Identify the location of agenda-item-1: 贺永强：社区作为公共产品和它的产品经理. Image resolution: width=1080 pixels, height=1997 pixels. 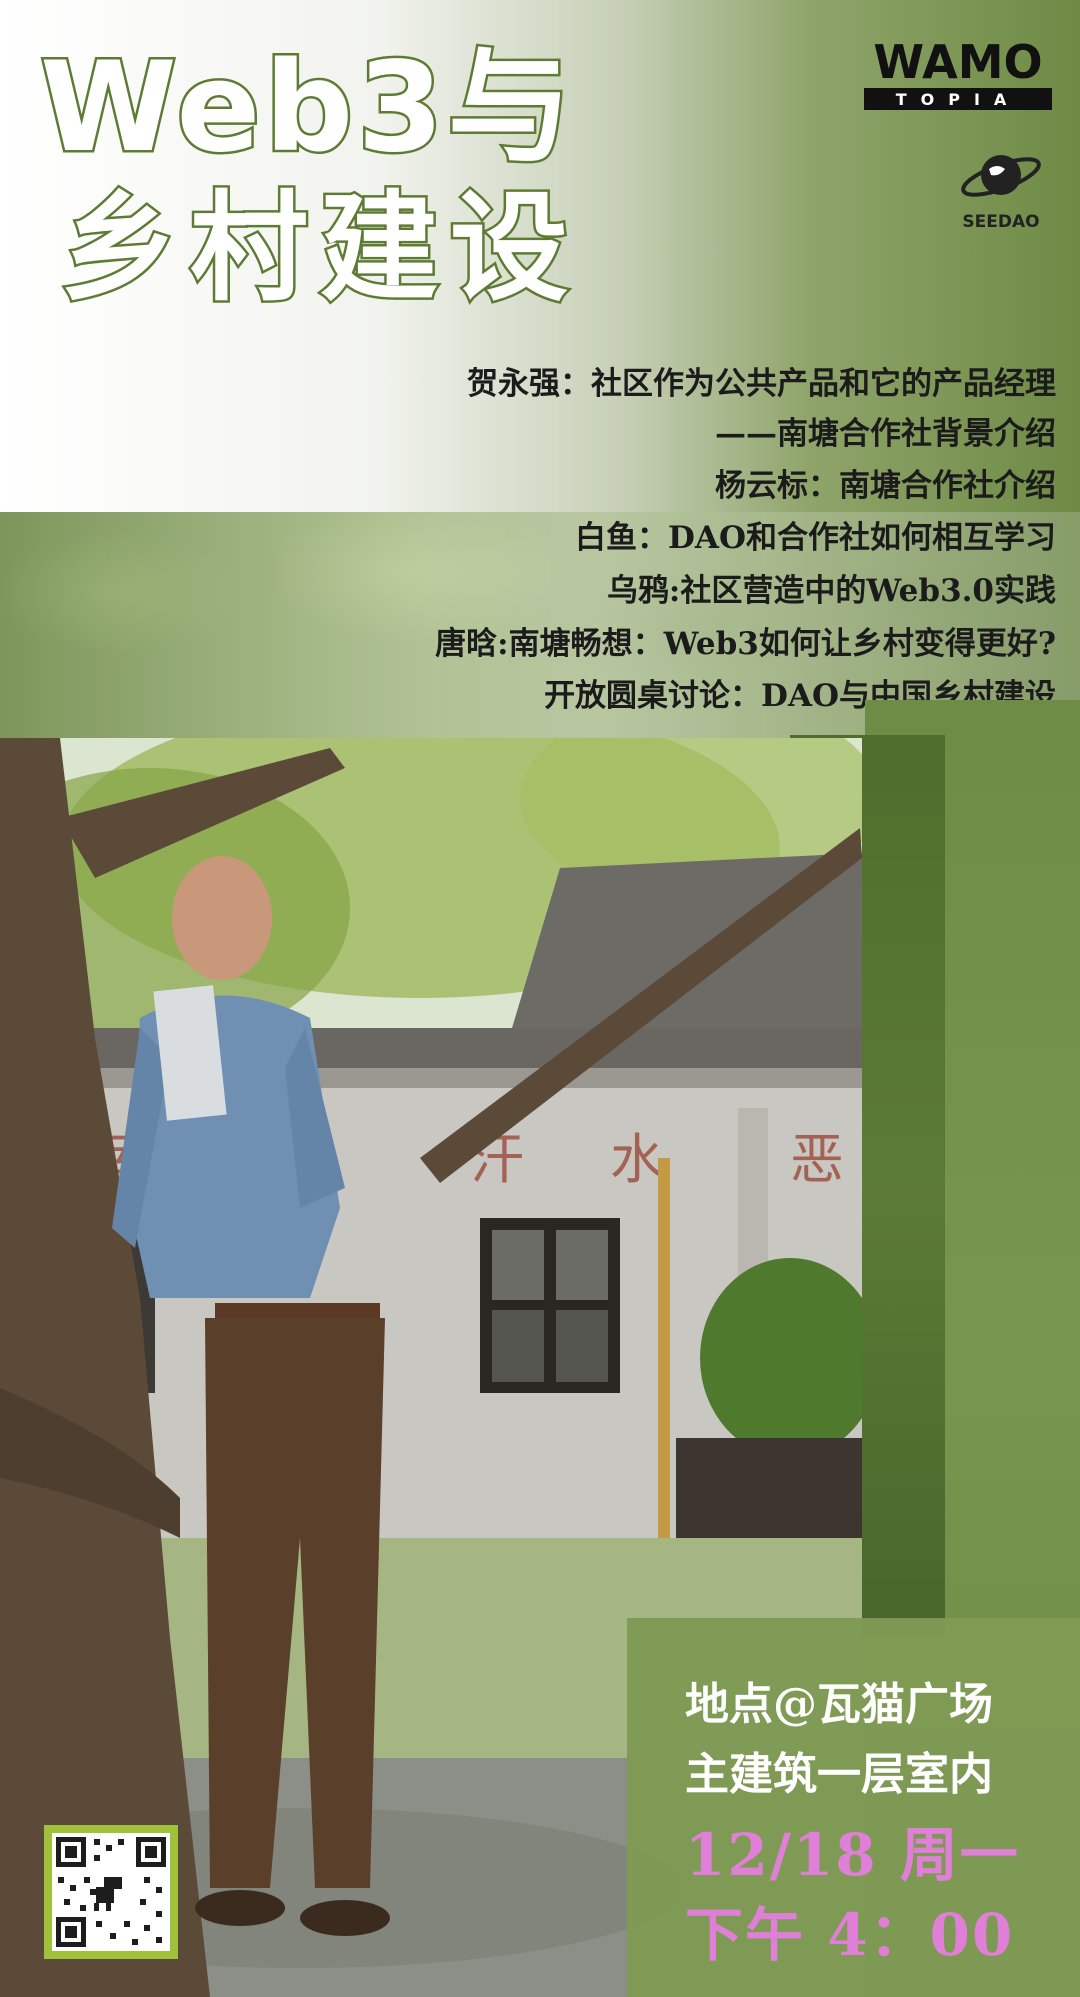
(761, 384).